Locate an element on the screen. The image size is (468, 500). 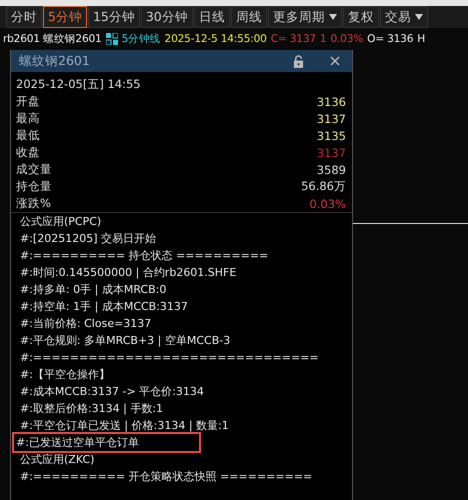
log-line: #:========== 开仓策略状态快照 ========== is located at coordinates (166, 477).